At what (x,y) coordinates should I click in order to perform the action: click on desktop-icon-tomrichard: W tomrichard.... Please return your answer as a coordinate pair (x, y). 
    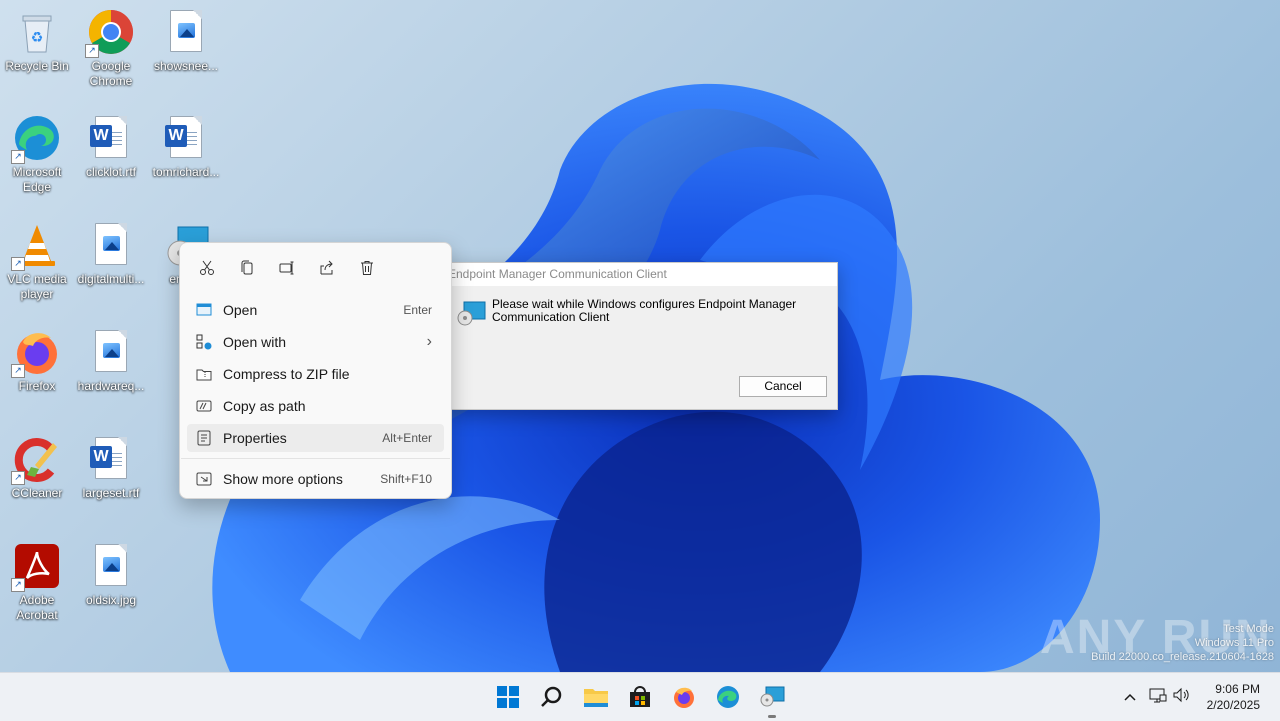
    Looking at the image, I should click on (186, 147).